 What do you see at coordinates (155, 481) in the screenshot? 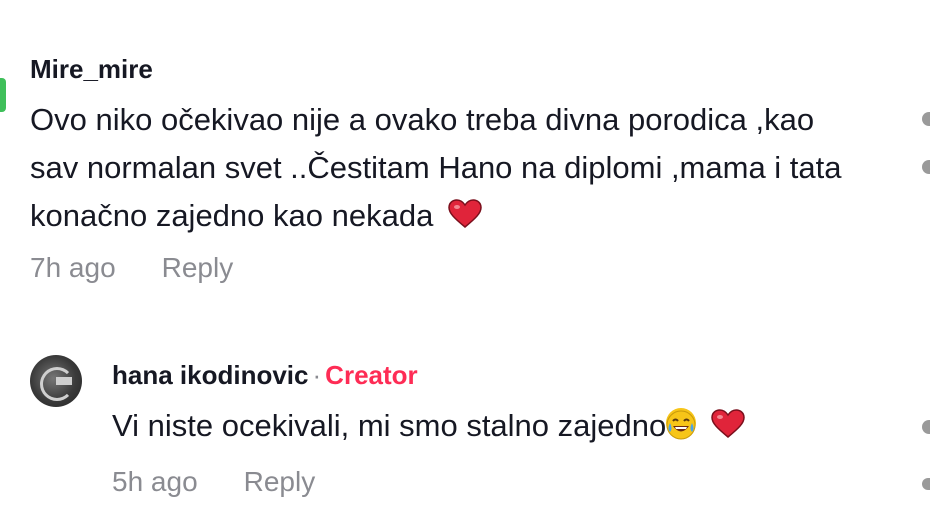
I see `reply-time: 5h ago` at bounding box center [155, 481].